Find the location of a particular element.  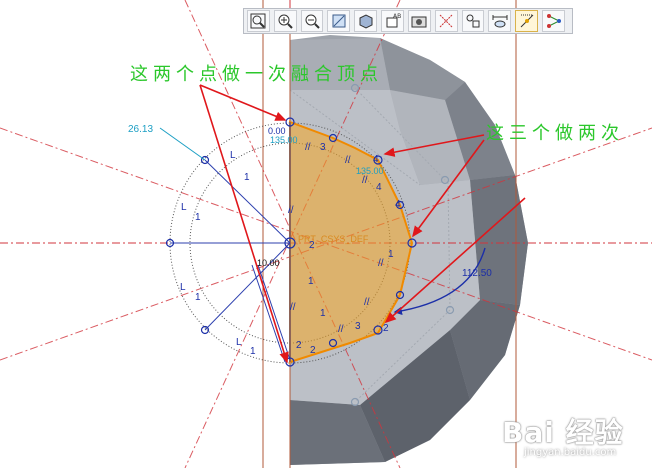

constraint-1-a: 1 is located at coordinates (247, 177).